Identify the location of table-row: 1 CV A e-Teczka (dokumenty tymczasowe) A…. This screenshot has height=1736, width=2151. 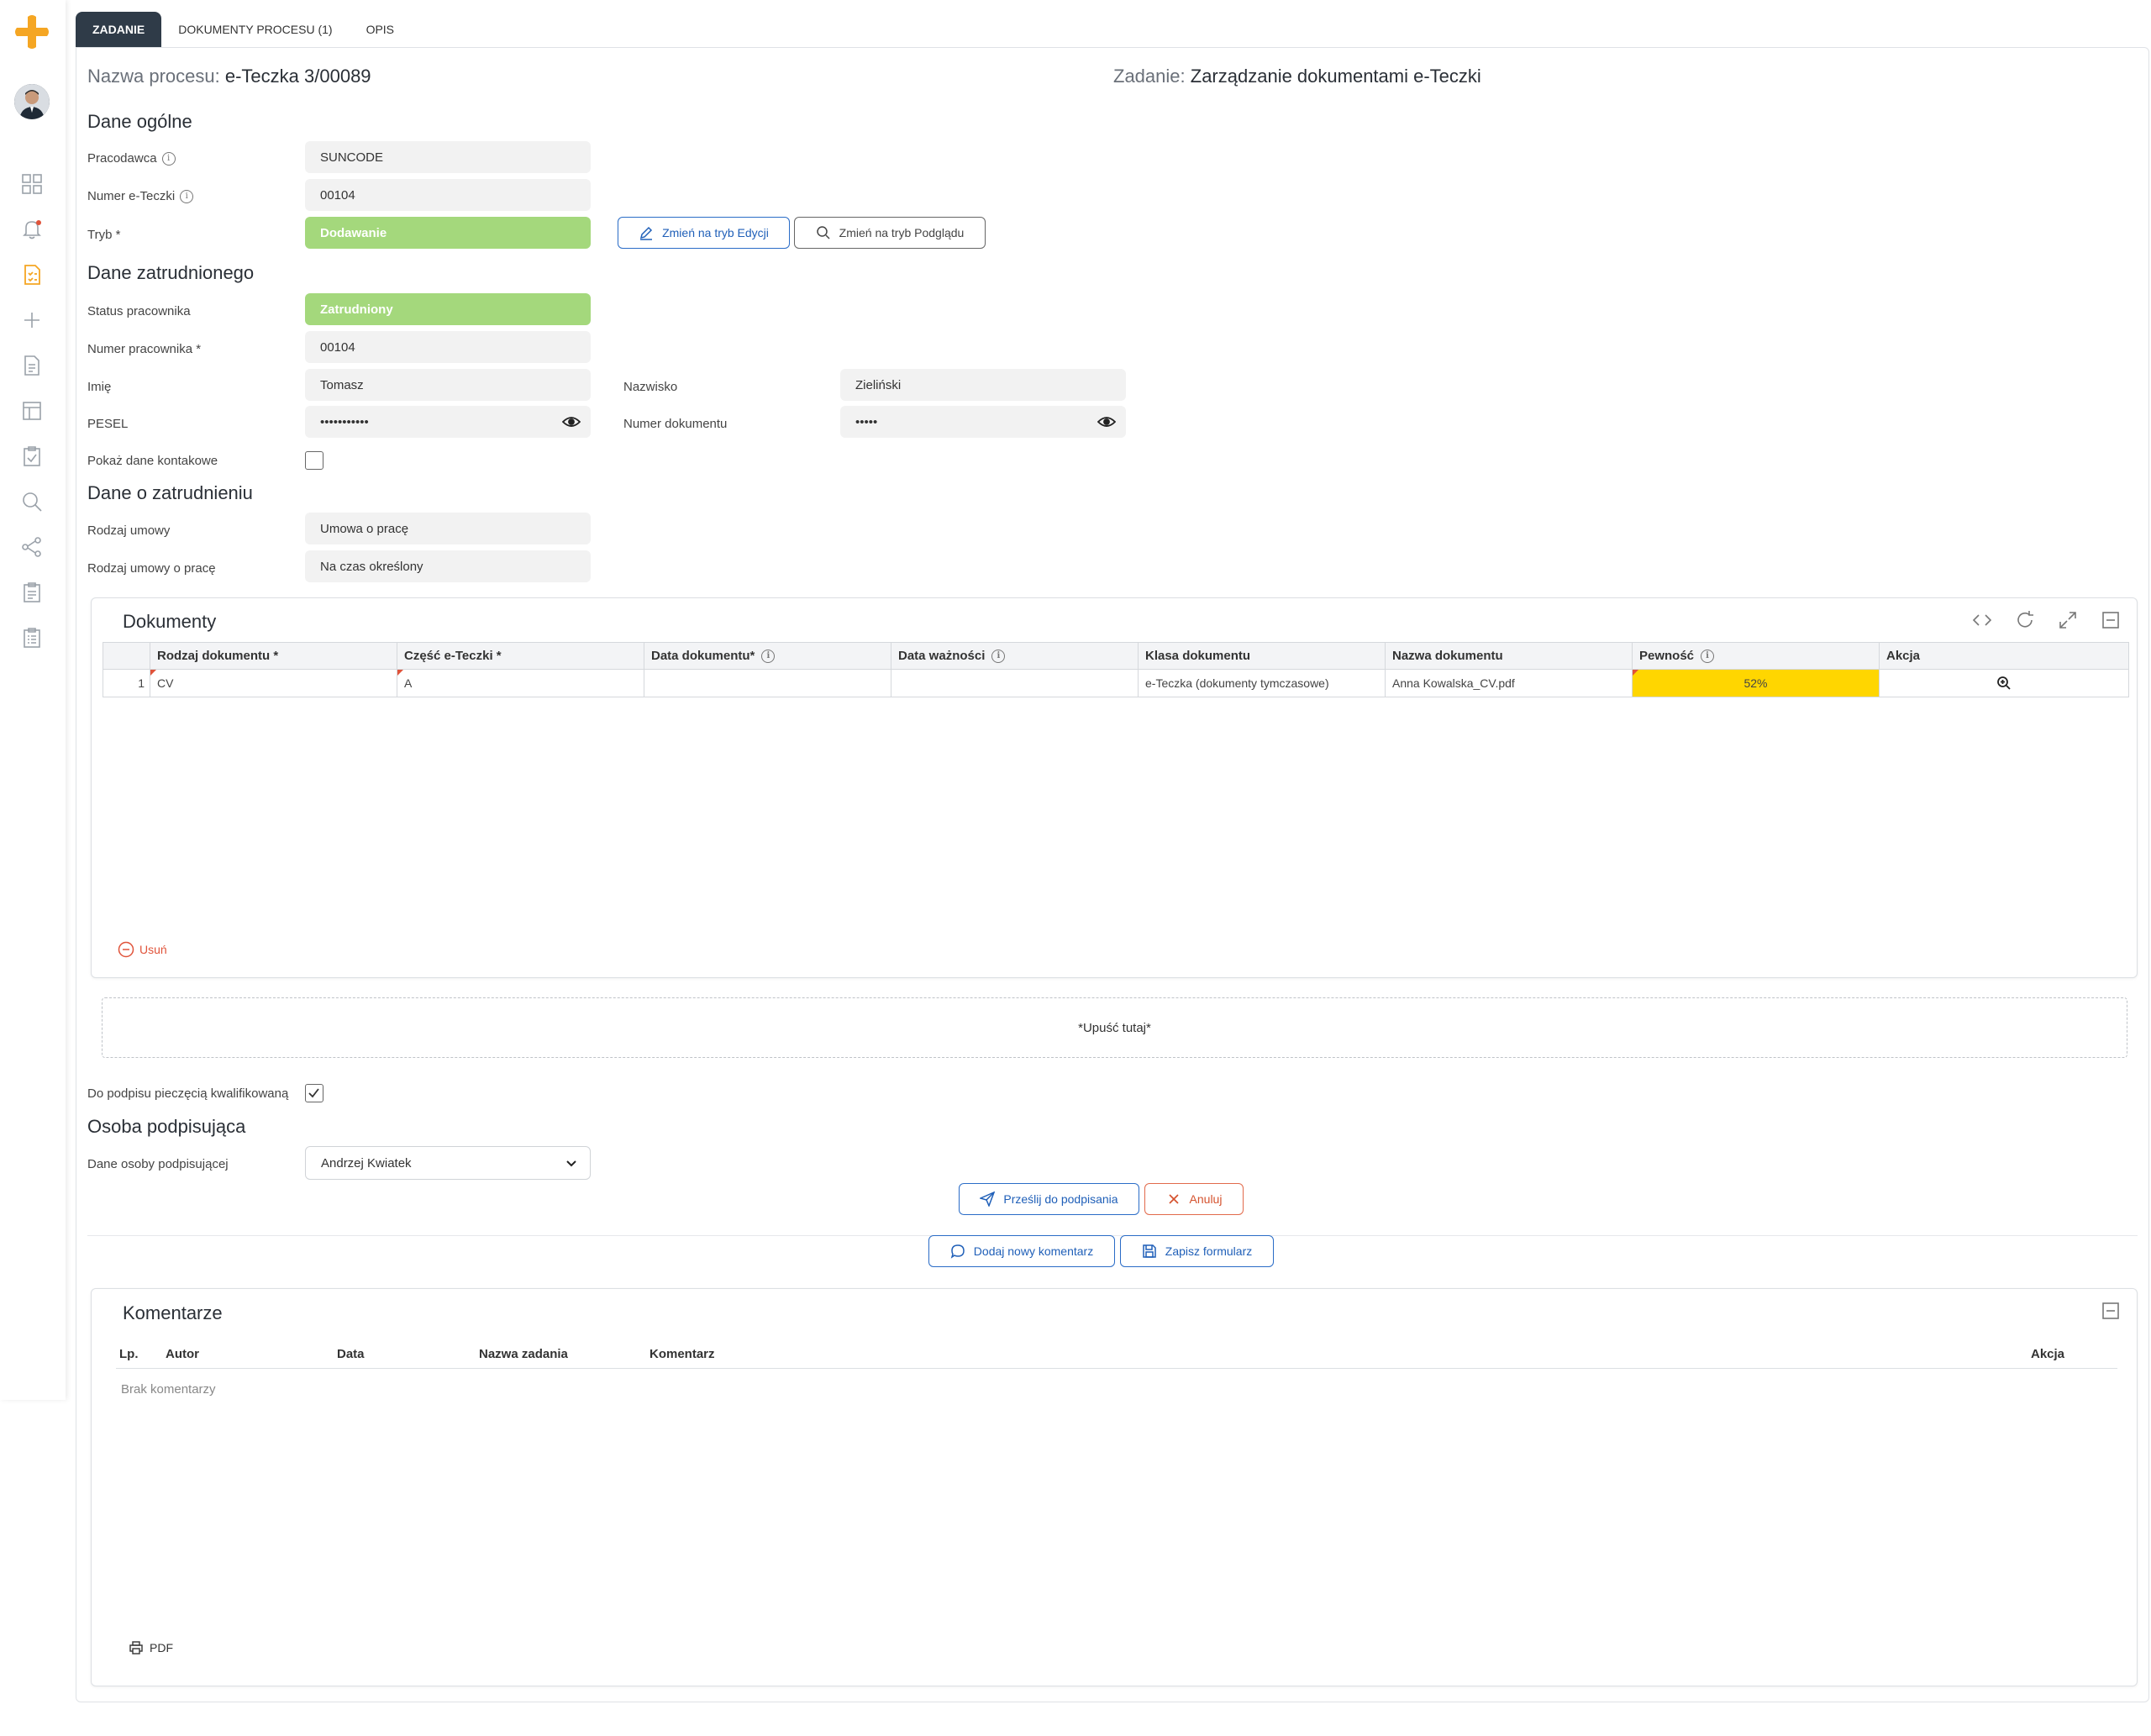
(1115, 683).